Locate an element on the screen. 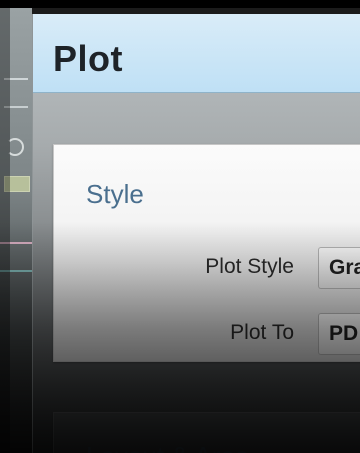 Image resolution: width=360 pixels, height=453 pixels. plot-to-dropdown: PD is located at coordinates (339, 334).